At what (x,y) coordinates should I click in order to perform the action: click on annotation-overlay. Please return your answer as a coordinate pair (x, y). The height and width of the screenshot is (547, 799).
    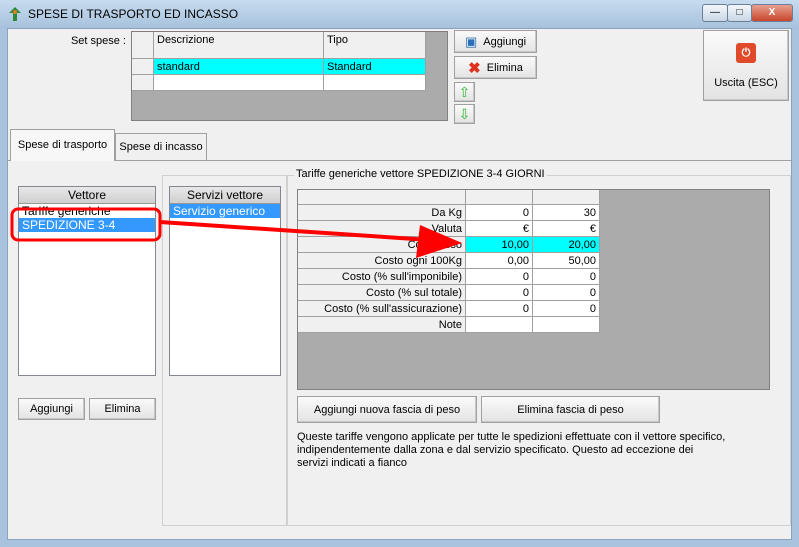
    Looking at the image, I should click on (236, 232).